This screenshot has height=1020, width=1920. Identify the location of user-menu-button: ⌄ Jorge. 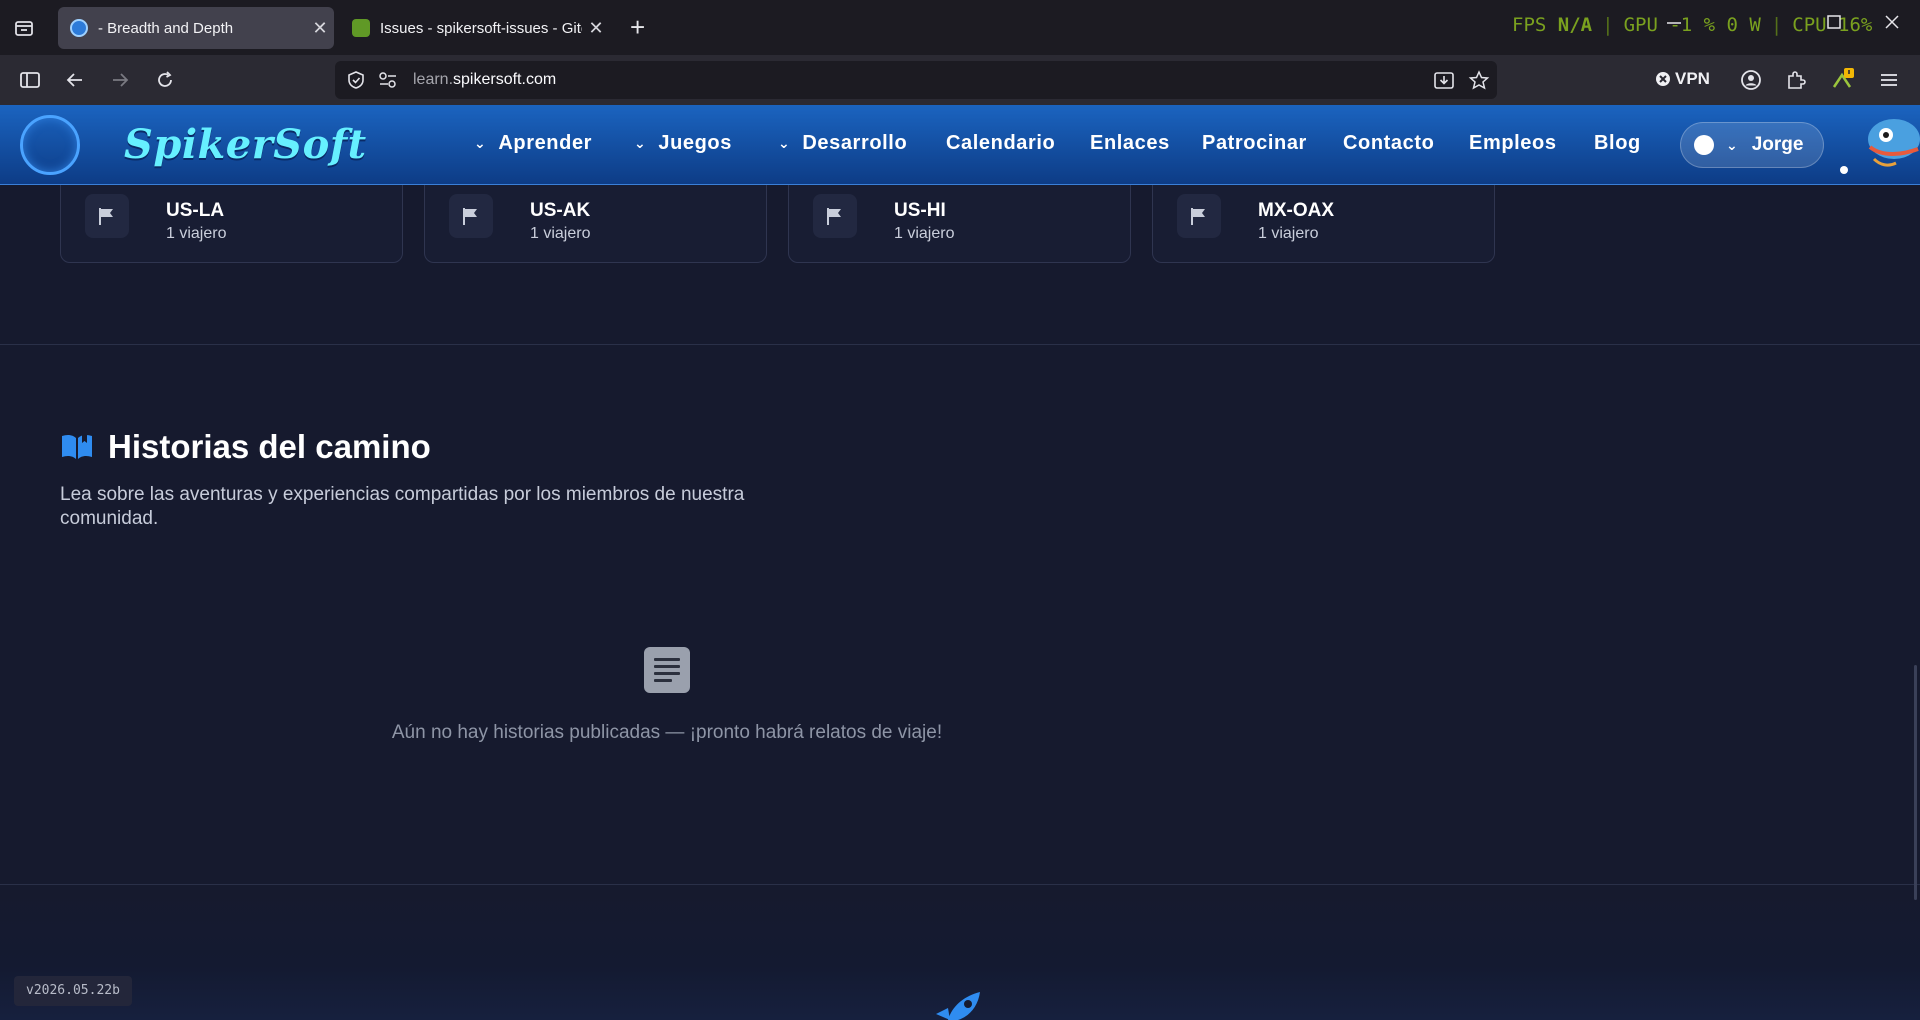
(1752, 145).